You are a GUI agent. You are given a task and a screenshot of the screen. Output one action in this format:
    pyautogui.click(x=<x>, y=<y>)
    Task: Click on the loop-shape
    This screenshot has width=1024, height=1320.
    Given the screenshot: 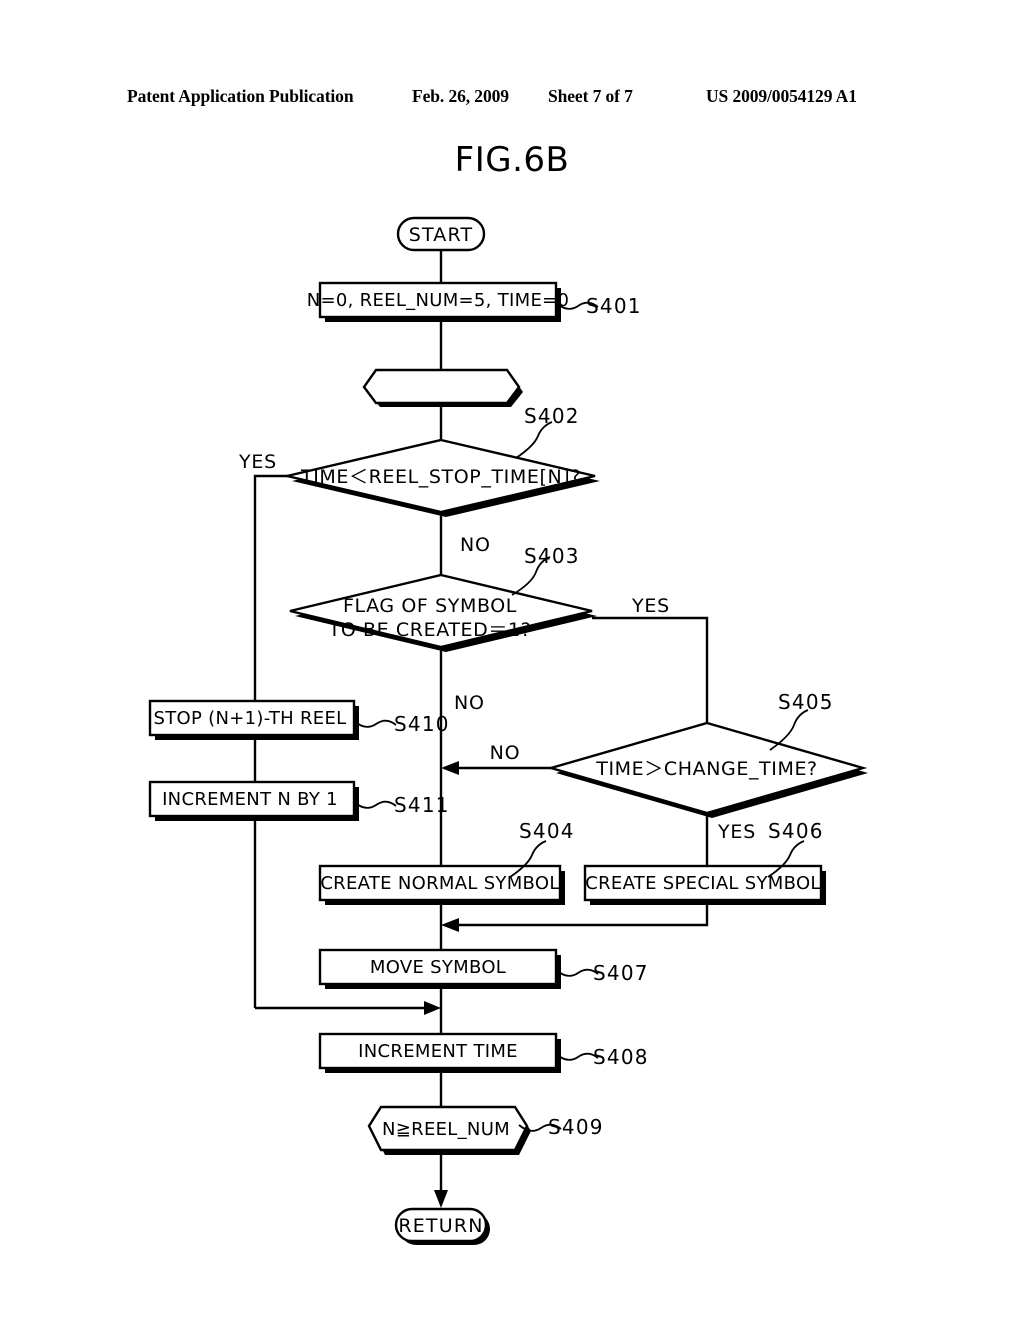 What is the action you would take?
    pyautogui.click(x=441, y=386)
    